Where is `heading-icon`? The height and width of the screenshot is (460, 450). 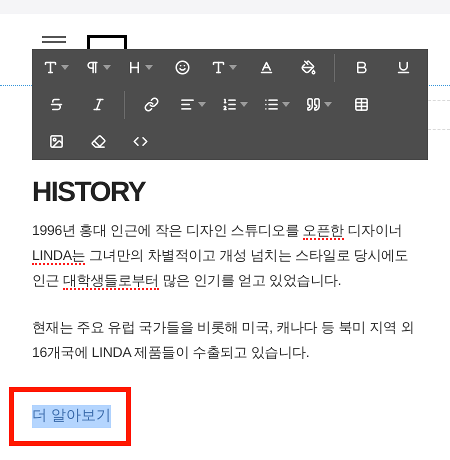
heading-icon is located at coordinates (134, 67).